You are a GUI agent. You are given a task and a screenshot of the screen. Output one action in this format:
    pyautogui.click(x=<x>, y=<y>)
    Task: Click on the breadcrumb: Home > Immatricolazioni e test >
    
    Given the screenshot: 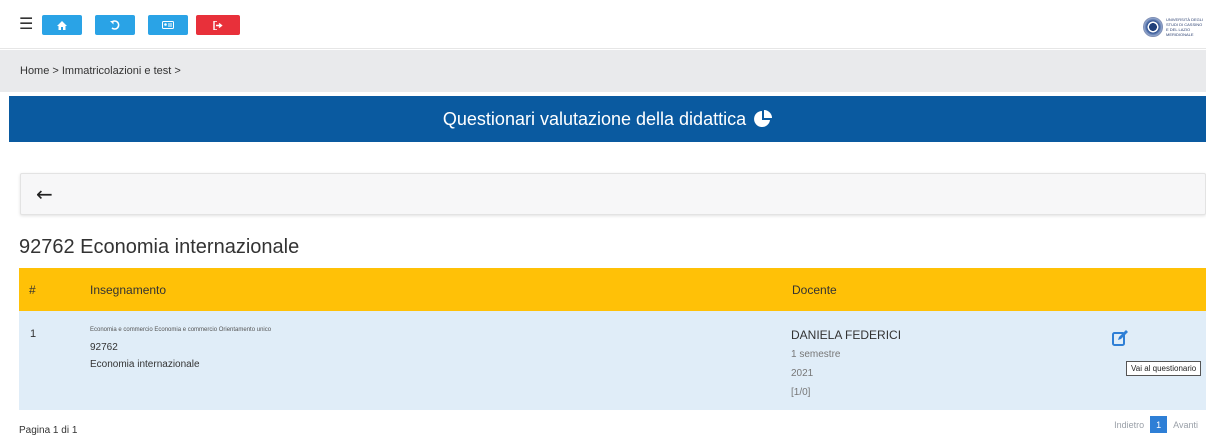 What is the action you would take?
    pyautogui.click(x=100, y=71)
    